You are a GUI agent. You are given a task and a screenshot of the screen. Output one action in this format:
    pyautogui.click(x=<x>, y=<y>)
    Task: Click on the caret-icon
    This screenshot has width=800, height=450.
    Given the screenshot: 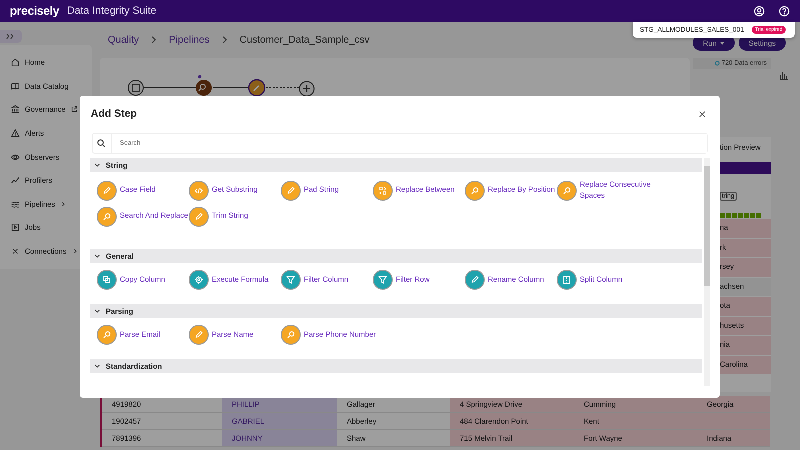 What is the action you would take?
    pyautogui.click(x=722, y=43)
    